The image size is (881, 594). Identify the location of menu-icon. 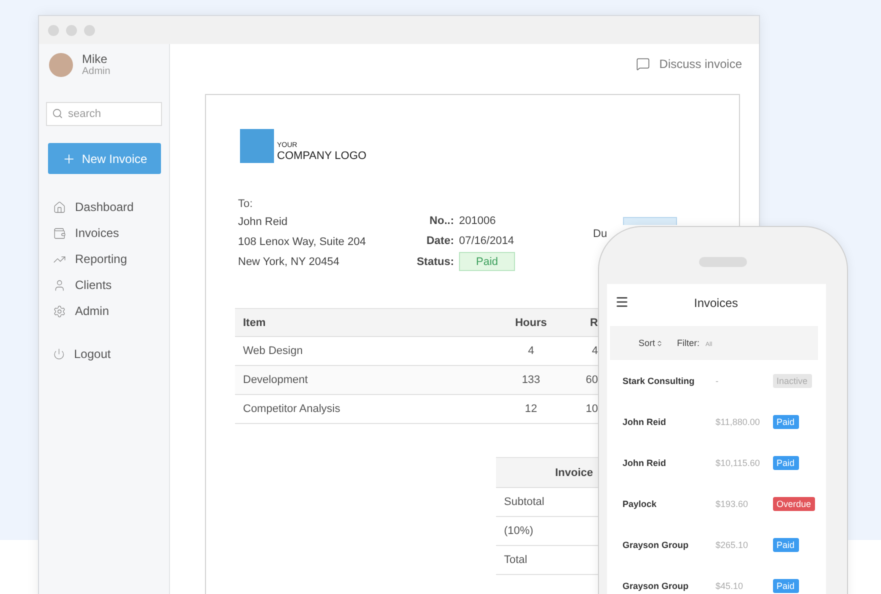
(621, 302).